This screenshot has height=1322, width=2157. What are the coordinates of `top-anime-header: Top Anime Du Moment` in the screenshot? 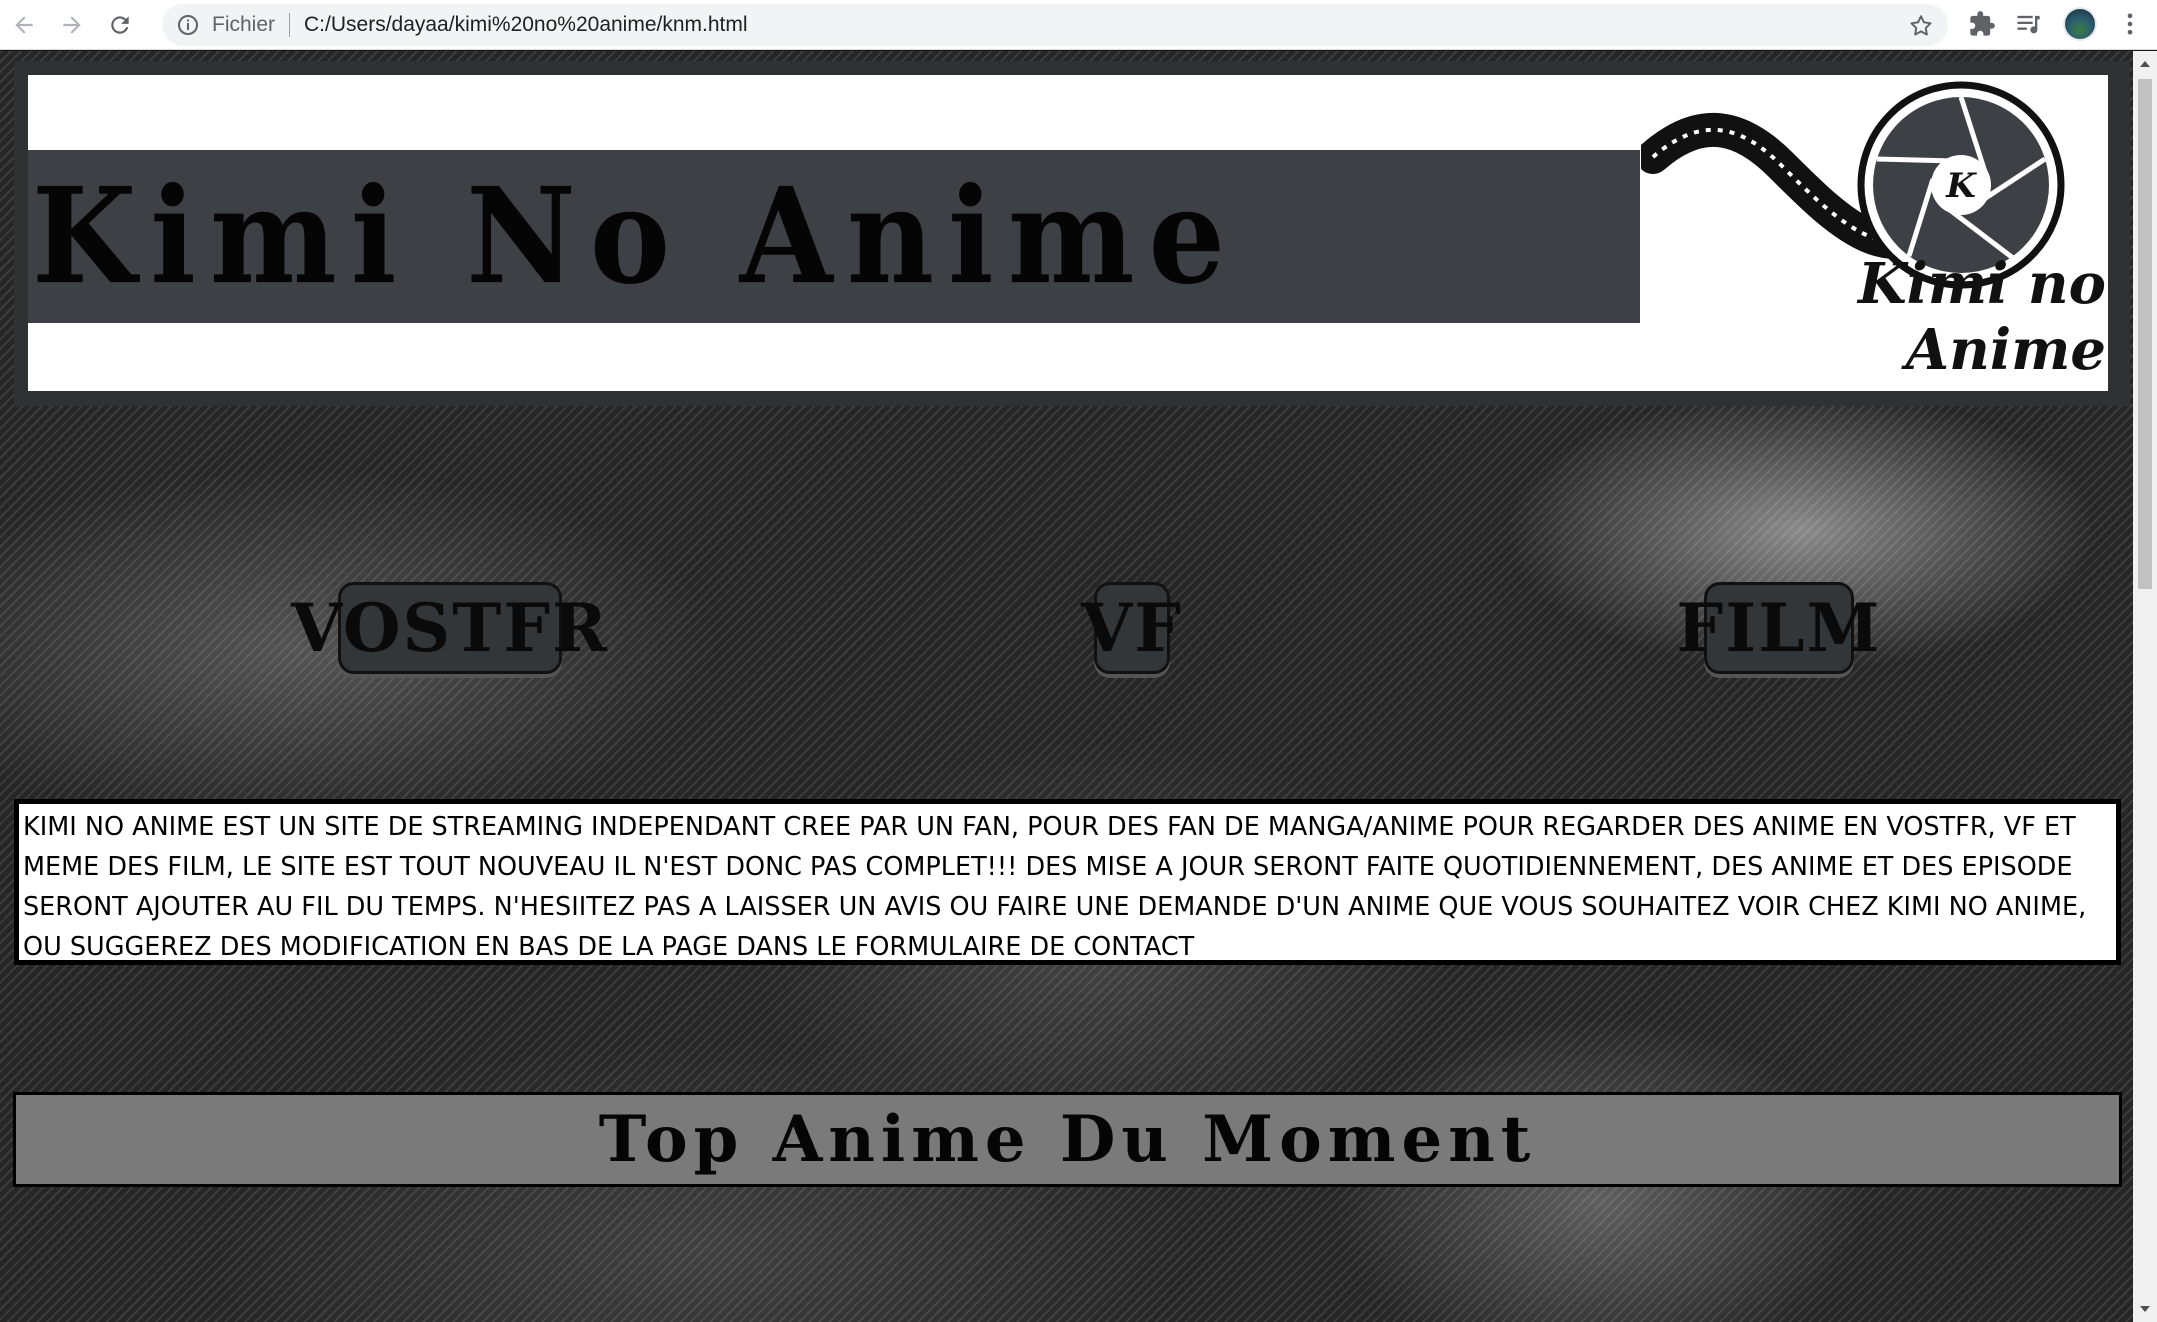 It's located at (1067, 1139).